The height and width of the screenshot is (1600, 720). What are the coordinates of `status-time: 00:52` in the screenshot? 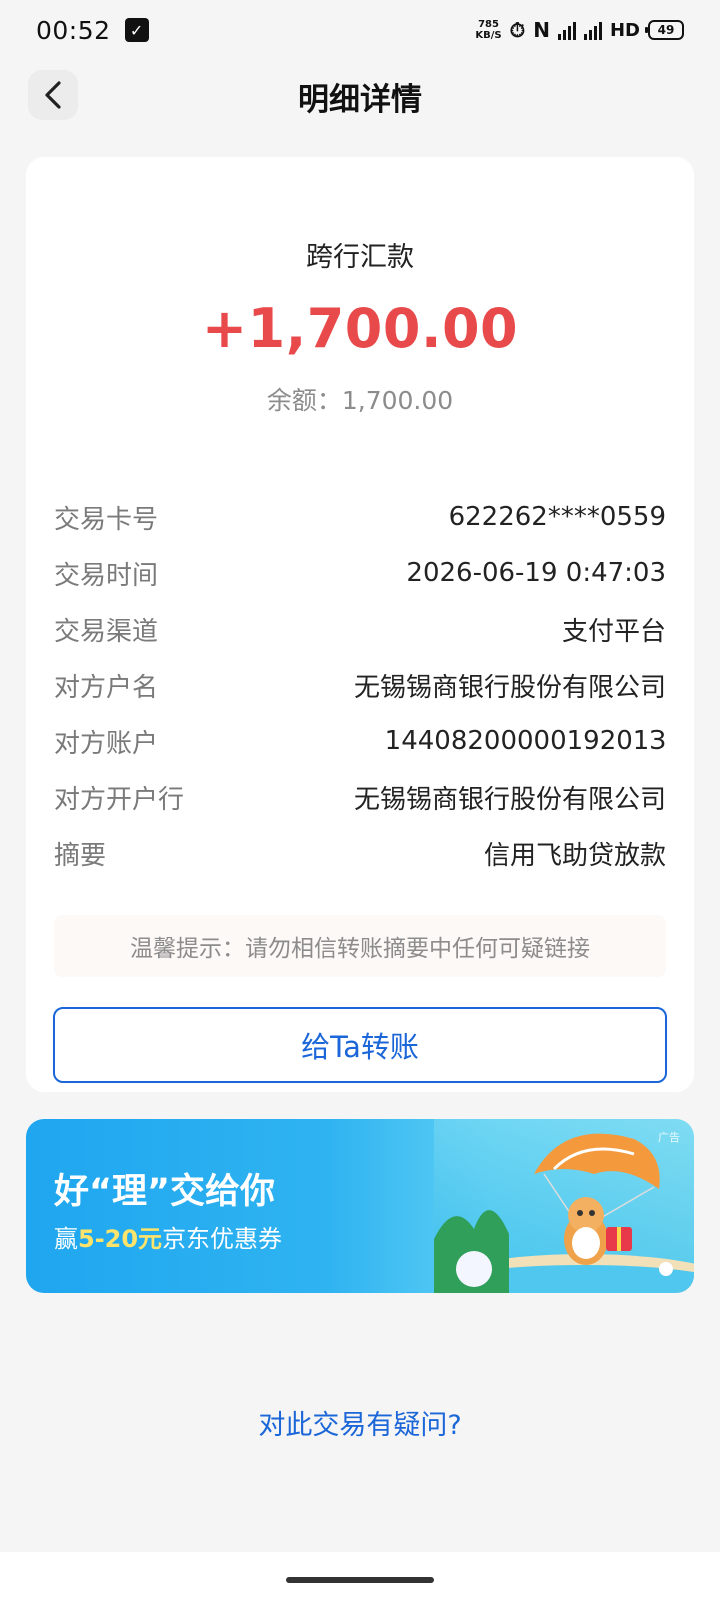 It's located at (73, 30).